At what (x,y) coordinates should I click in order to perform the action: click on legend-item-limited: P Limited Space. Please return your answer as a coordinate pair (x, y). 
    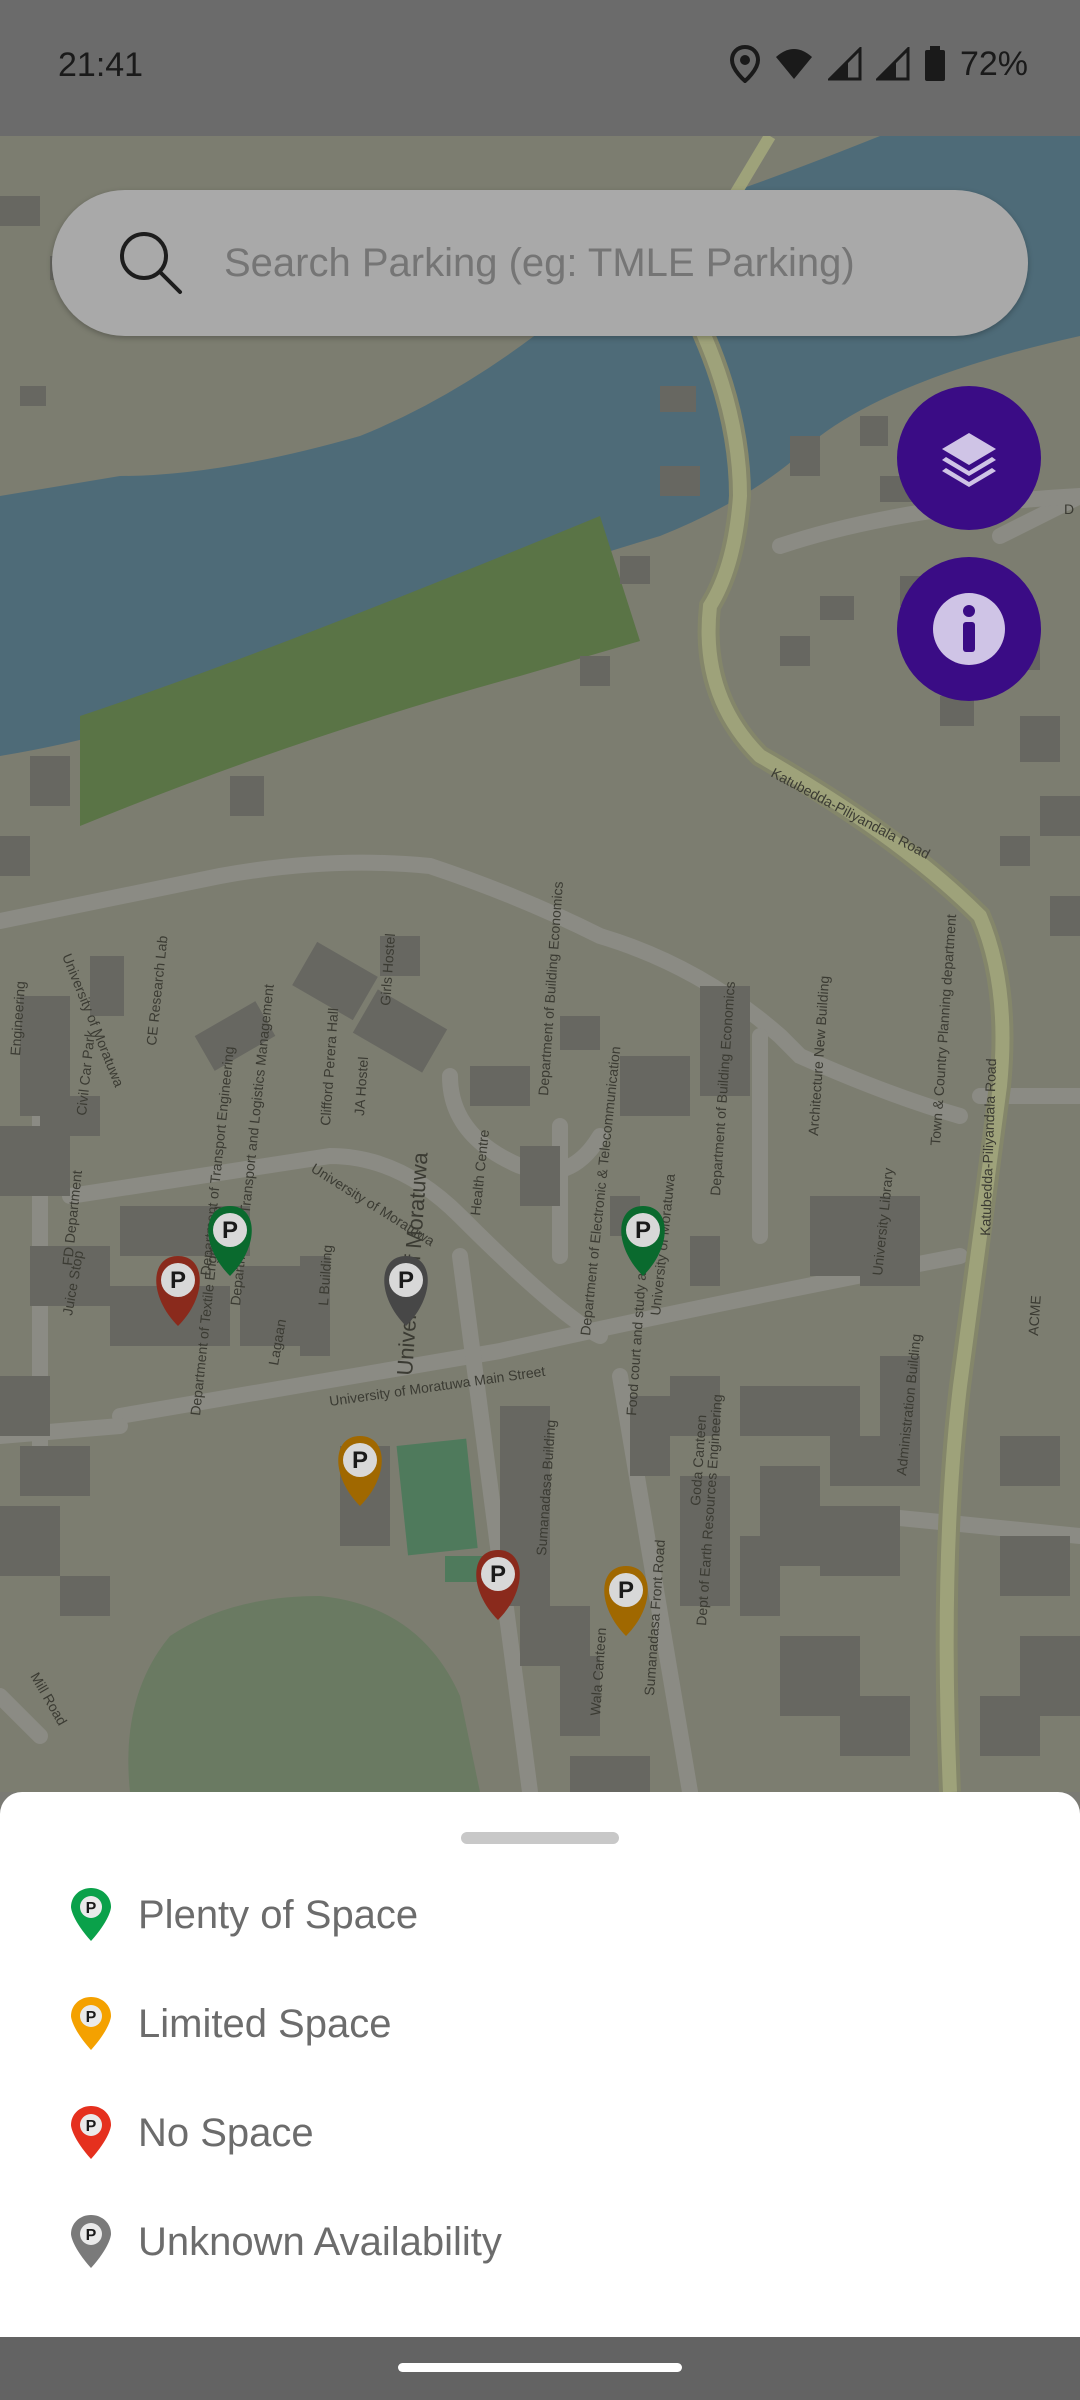
    Looking at the image, I should click on (230, 2024).